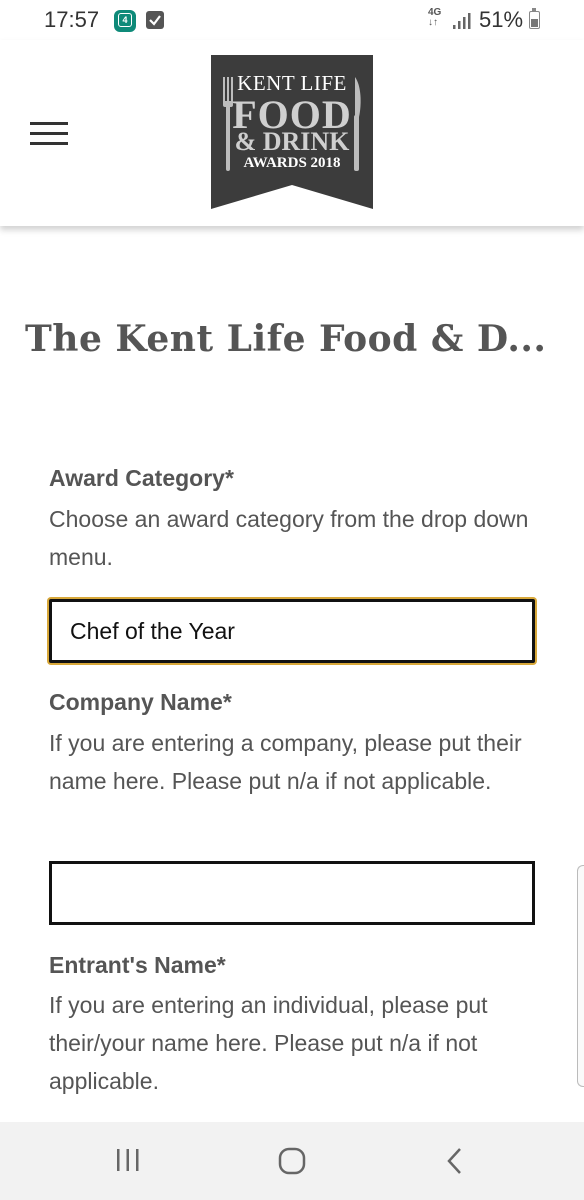 The width and height of the screenshot is (584, 1200). I want to click on back-icon, so click(454, 1161).